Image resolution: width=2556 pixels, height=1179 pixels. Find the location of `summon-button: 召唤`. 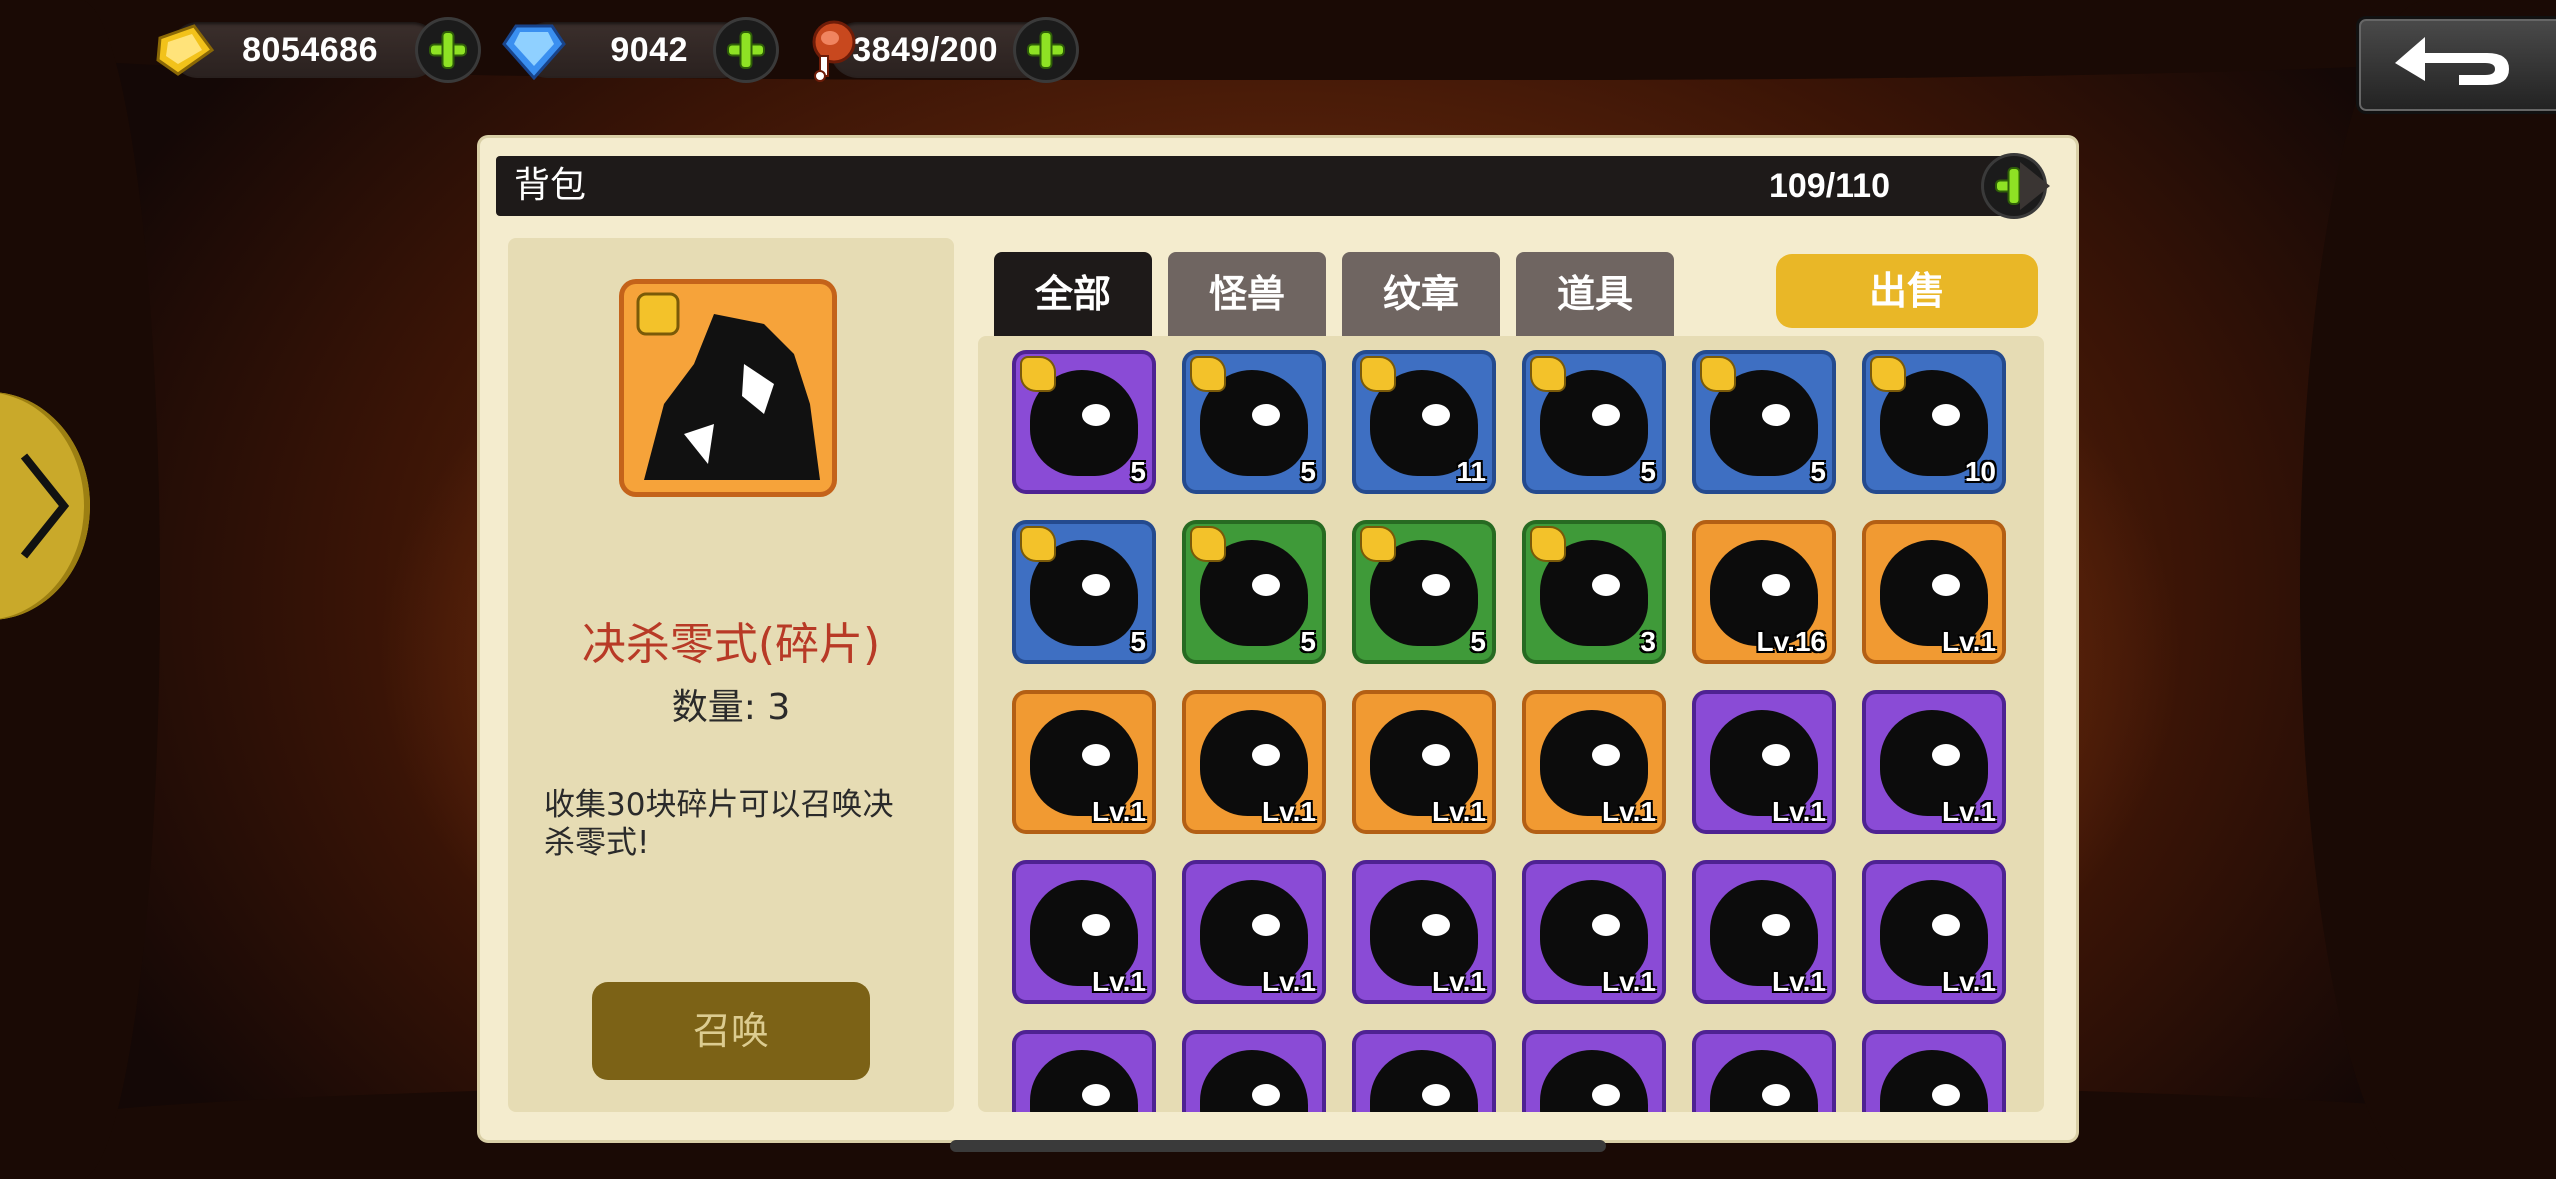

summon-button: 召唤 is located at coordinates (731, 1031).